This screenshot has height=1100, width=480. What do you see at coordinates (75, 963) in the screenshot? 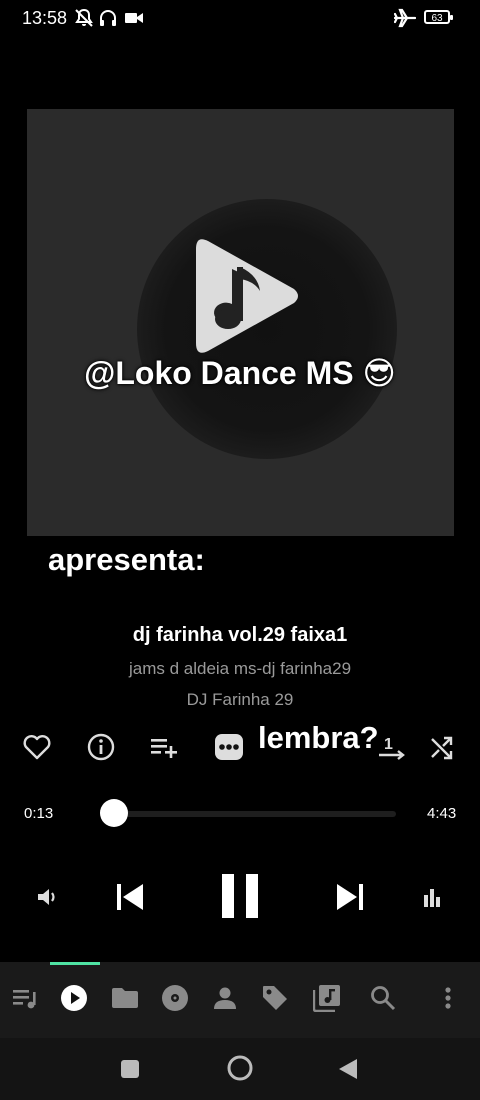
I see `active-tab-indicator` at bounding box center [75, 963].